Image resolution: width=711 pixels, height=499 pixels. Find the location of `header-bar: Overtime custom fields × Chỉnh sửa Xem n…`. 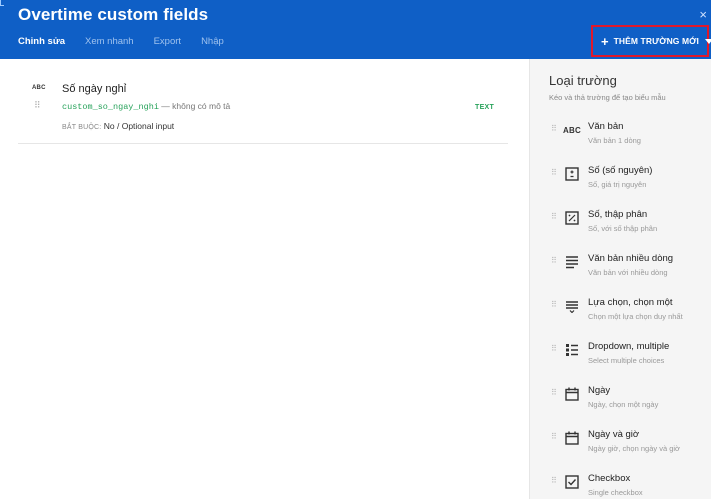

header-bar: Overtime custom fields × Chỉnh sửa Xem n… is located at coordinates (355, 29).